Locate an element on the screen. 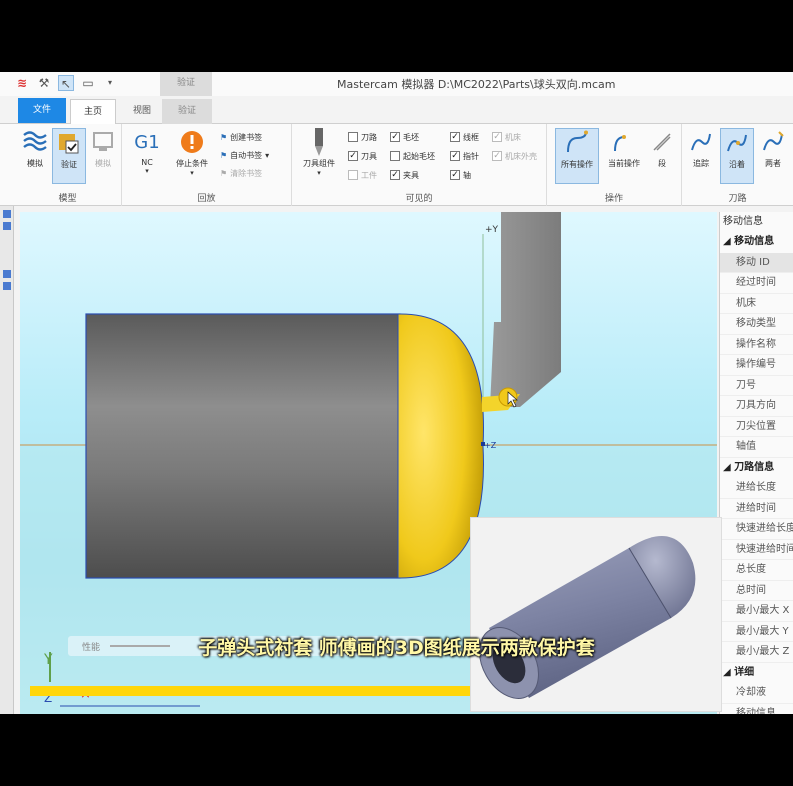  bookmark-add-icon: ⚑ is located at coordinates (224, 137).